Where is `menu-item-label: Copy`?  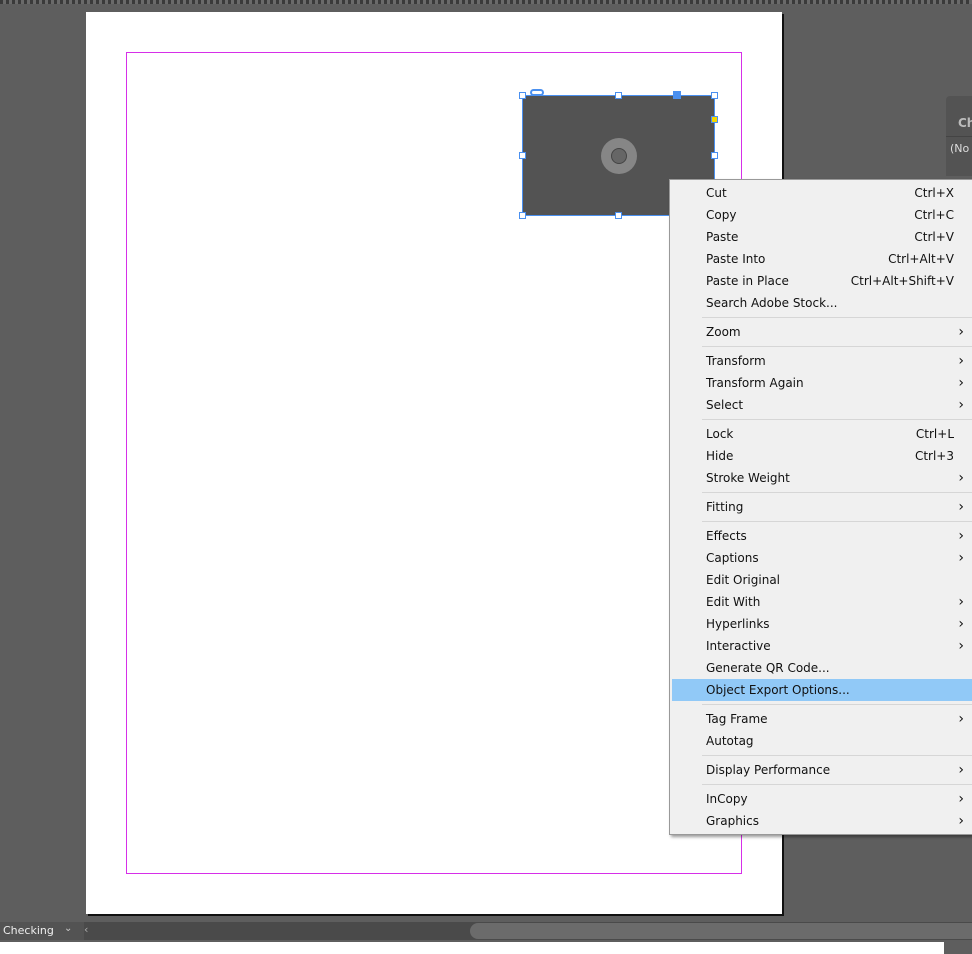
menu-item-label: Copy is located at coordinates (721, 215).